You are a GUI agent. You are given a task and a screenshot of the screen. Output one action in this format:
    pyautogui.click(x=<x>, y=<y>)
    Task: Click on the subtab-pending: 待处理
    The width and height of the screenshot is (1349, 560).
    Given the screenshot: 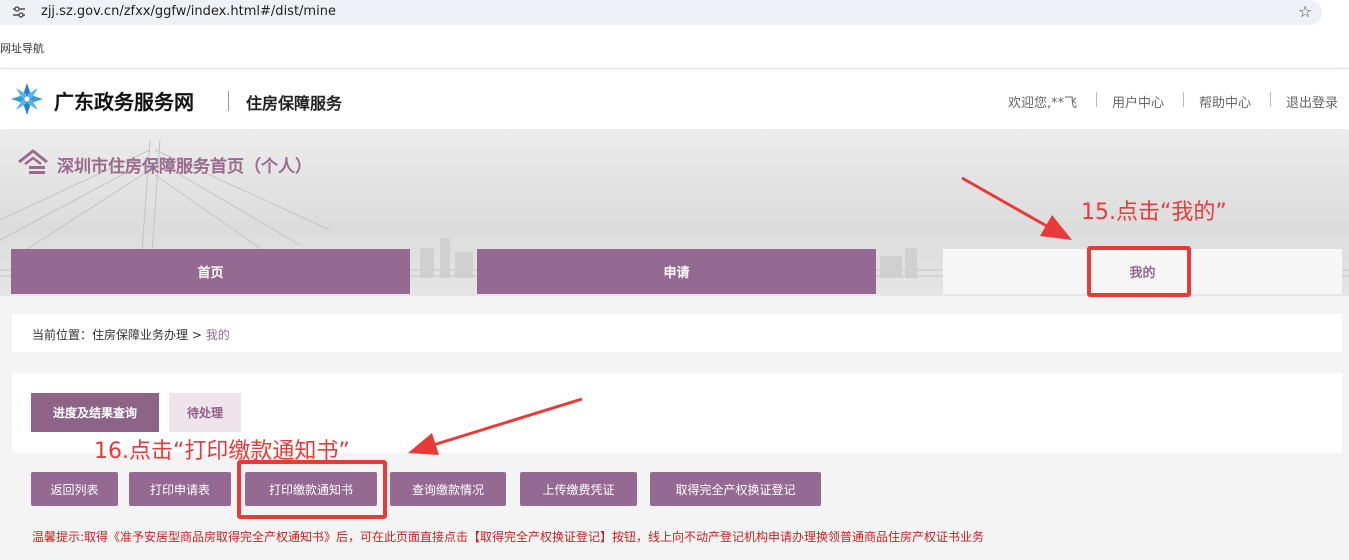 What is the action you would take?
    pyautogui.click(x=205, y=412)
    